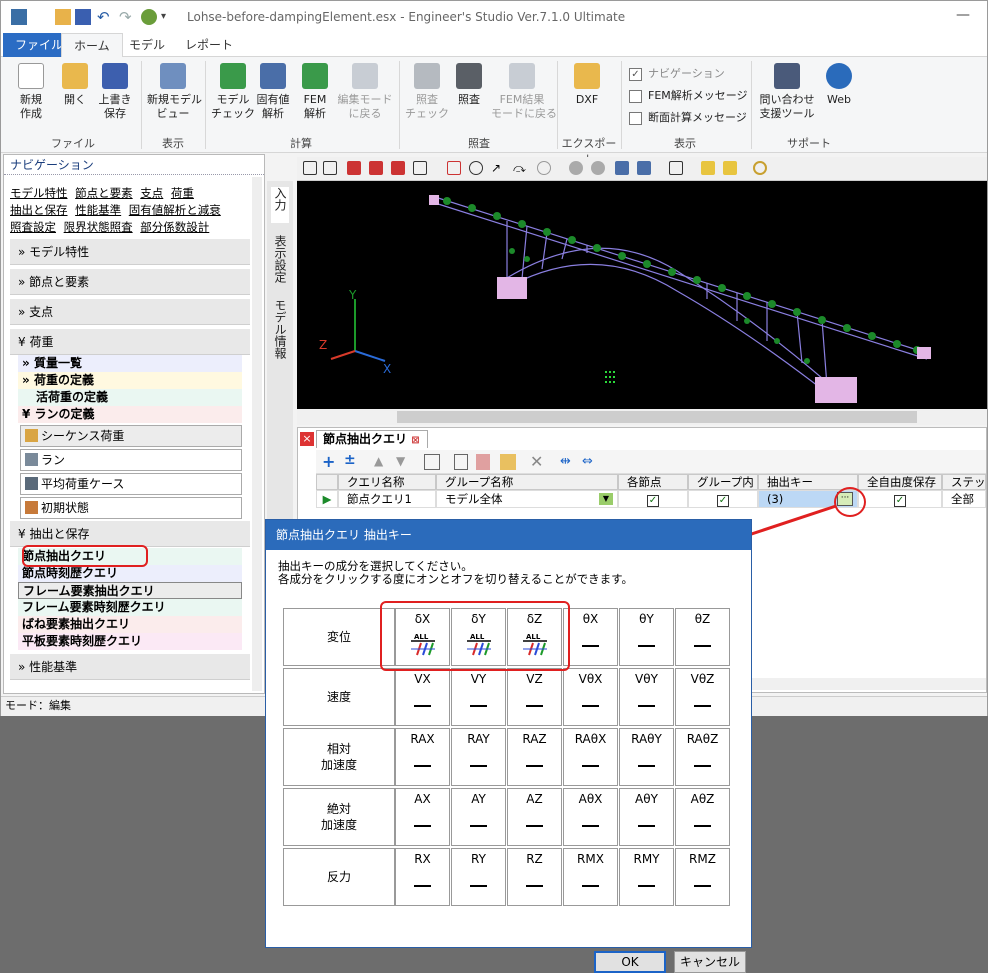 The image size is (988, 973). I want to click on extract-item-spring-query: ばね要素抽出クエリ, so click(130, 624).